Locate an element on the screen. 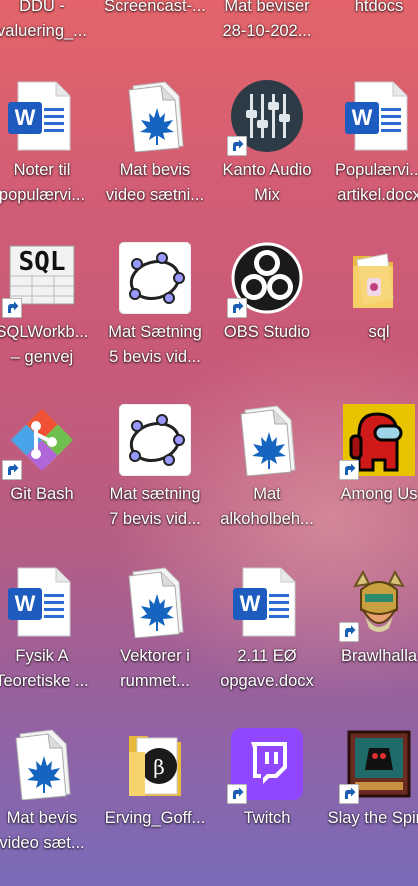  desktop-icon-label: Brawlhalla is located at coordinates (369, 656).